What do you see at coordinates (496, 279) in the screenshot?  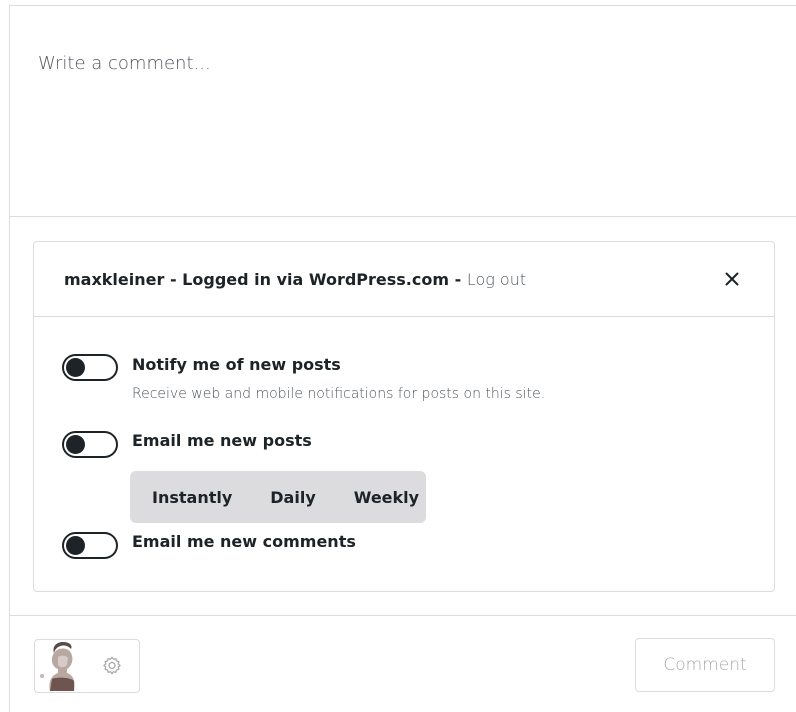 I see `logout-link: Log out` at bounding box center [496, 279].